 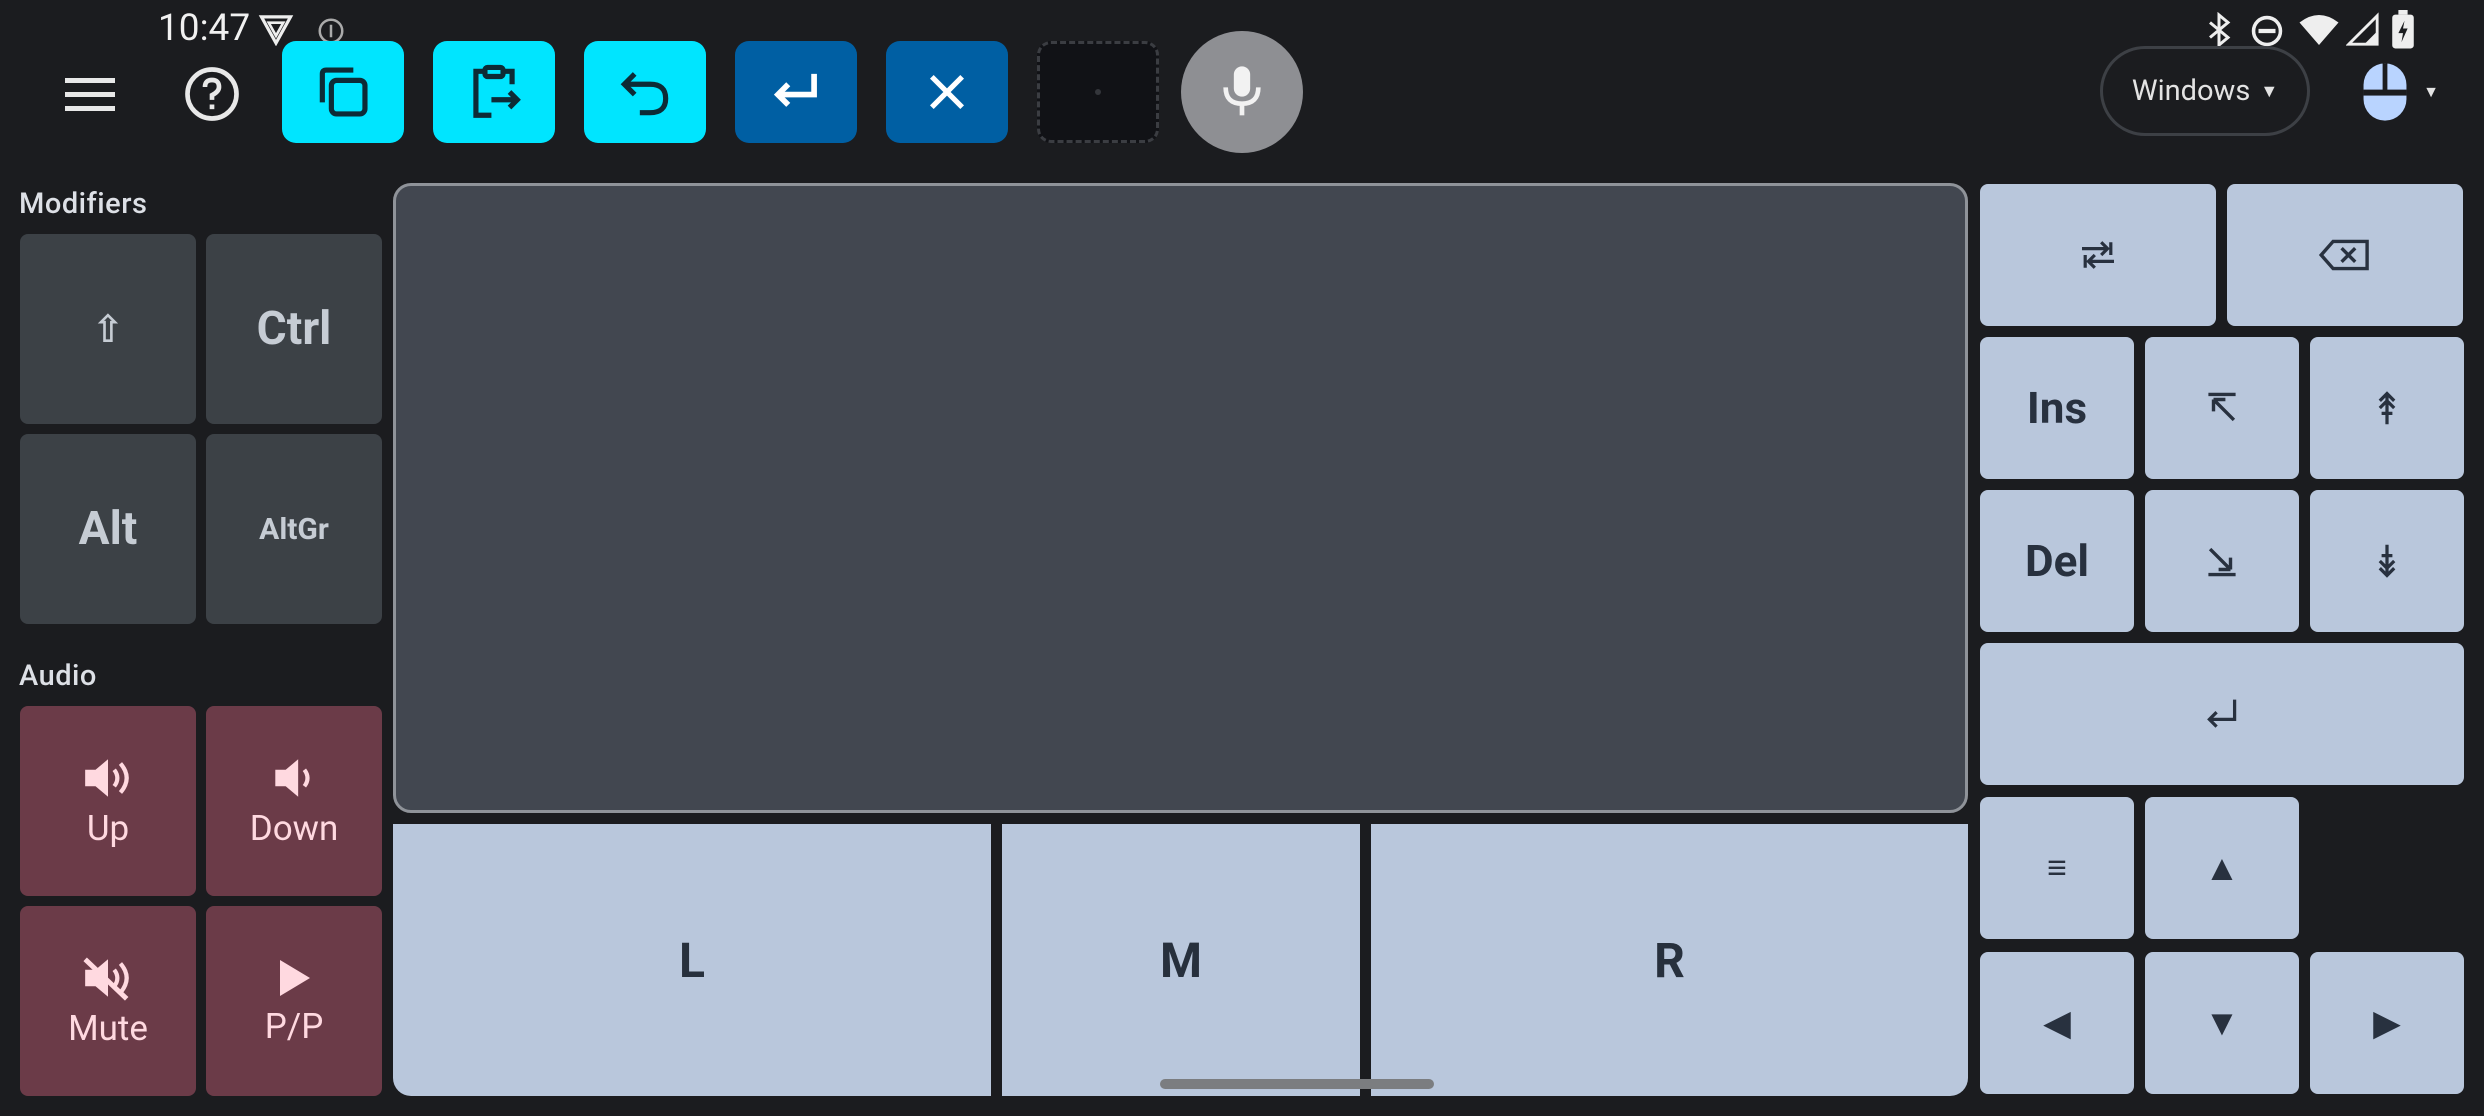 I want to click on context-menu-label: ≡, so click(x=2057, y=868).